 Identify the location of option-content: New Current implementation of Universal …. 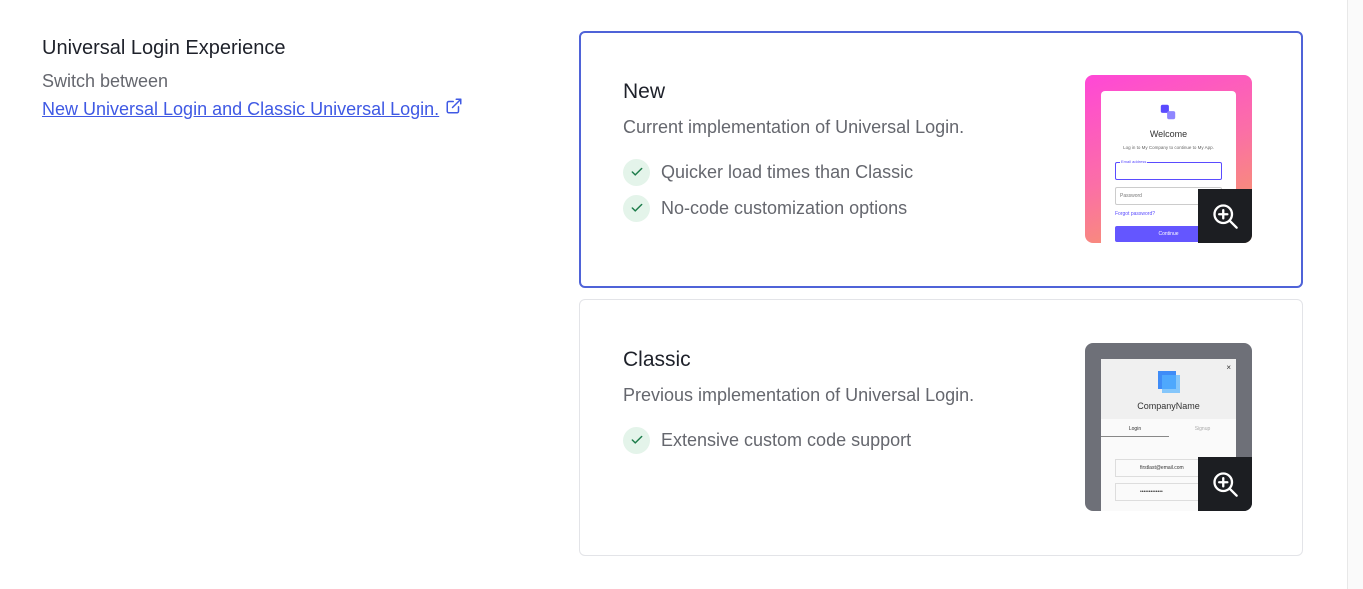
(793, 152).